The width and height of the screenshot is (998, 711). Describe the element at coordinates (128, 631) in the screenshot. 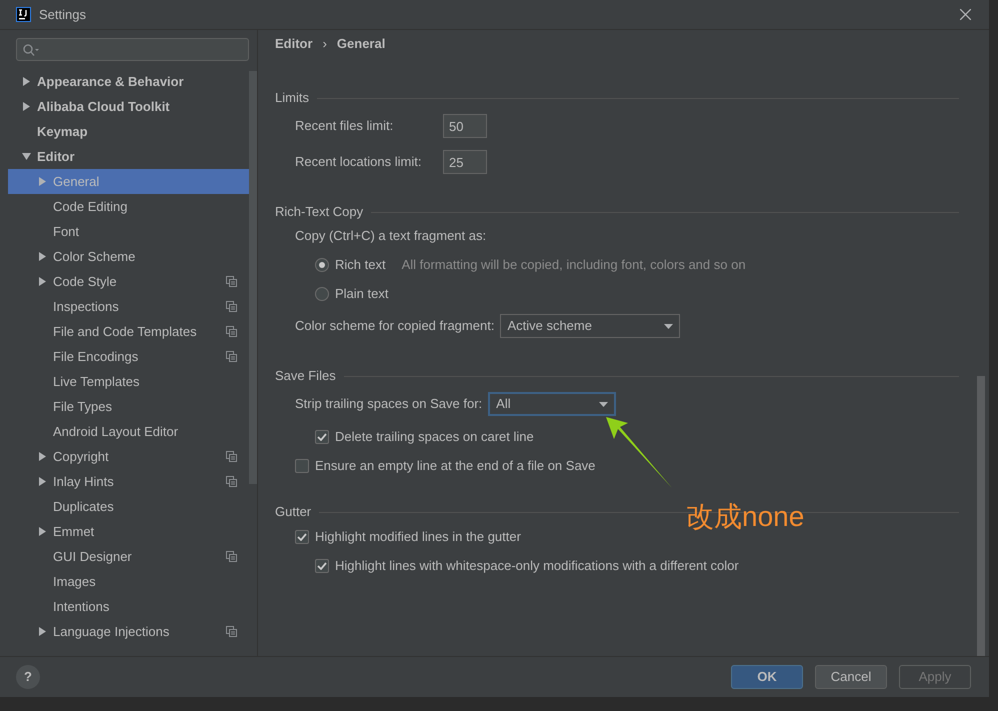

I see `tree-item: Language Injections` at that location.